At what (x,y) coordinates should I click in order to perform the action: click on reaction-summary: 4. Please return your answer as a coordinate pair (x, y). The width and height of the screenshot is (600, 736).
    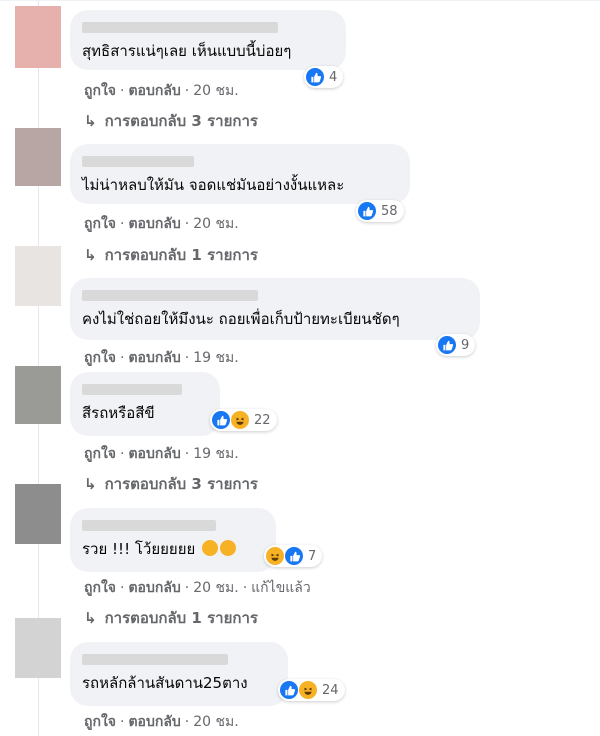
    Looking at the image, I should click on (324, 77).